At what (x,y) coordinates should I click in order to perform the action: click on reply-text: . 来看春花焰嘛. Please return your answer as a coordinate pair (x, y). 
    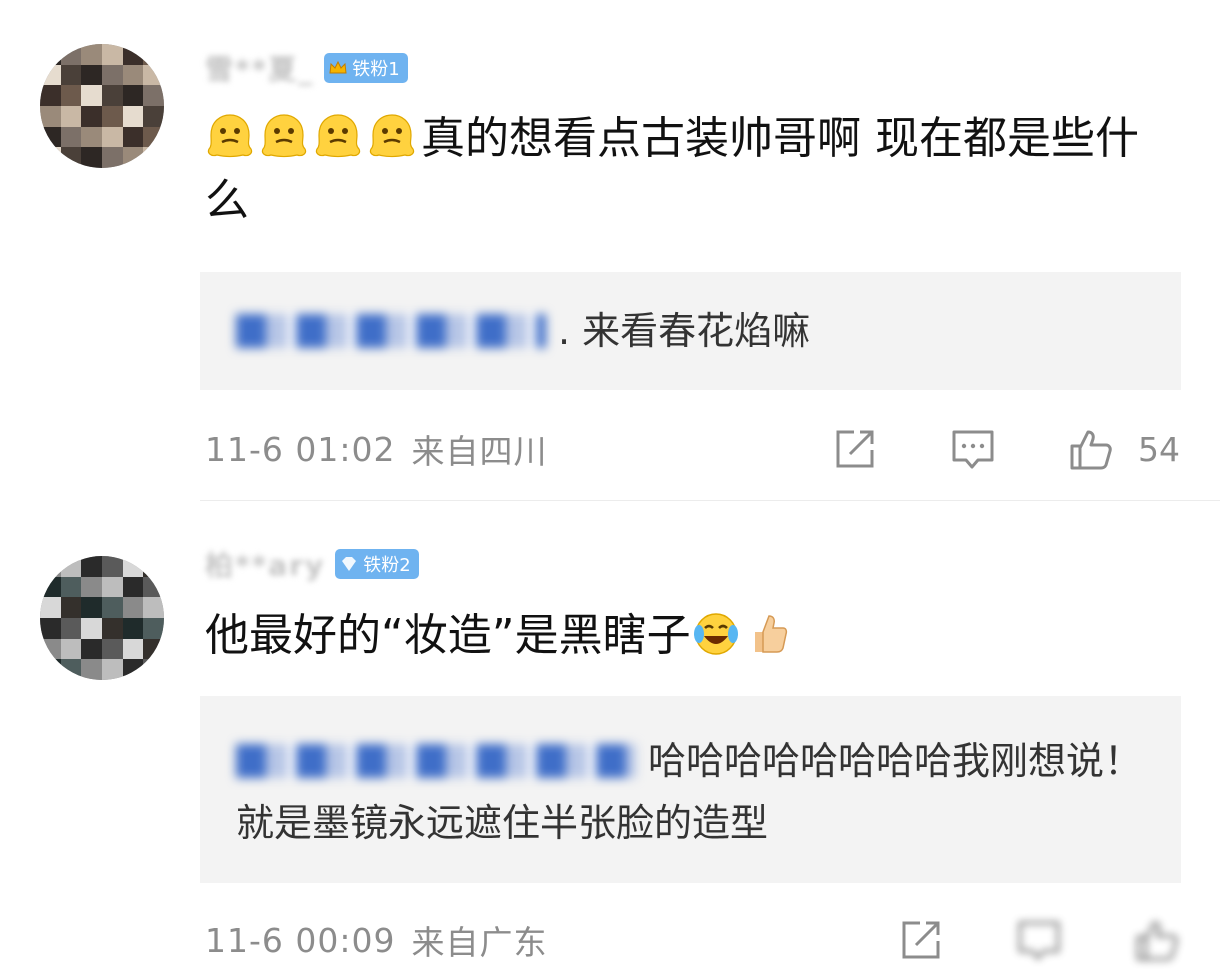
    Looking at the image, I should click on (690, 331).